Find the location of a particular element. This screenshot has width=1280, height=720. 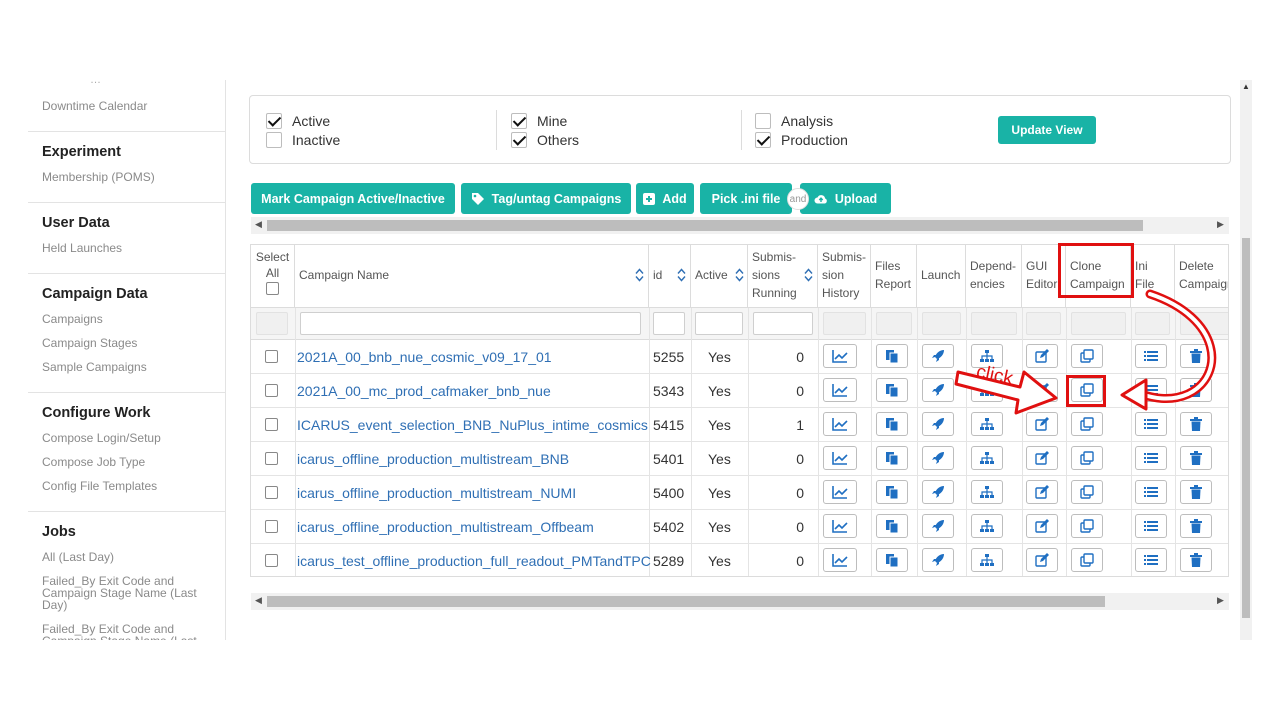

curved-arrow-head is located at coordinates (1134, 394).